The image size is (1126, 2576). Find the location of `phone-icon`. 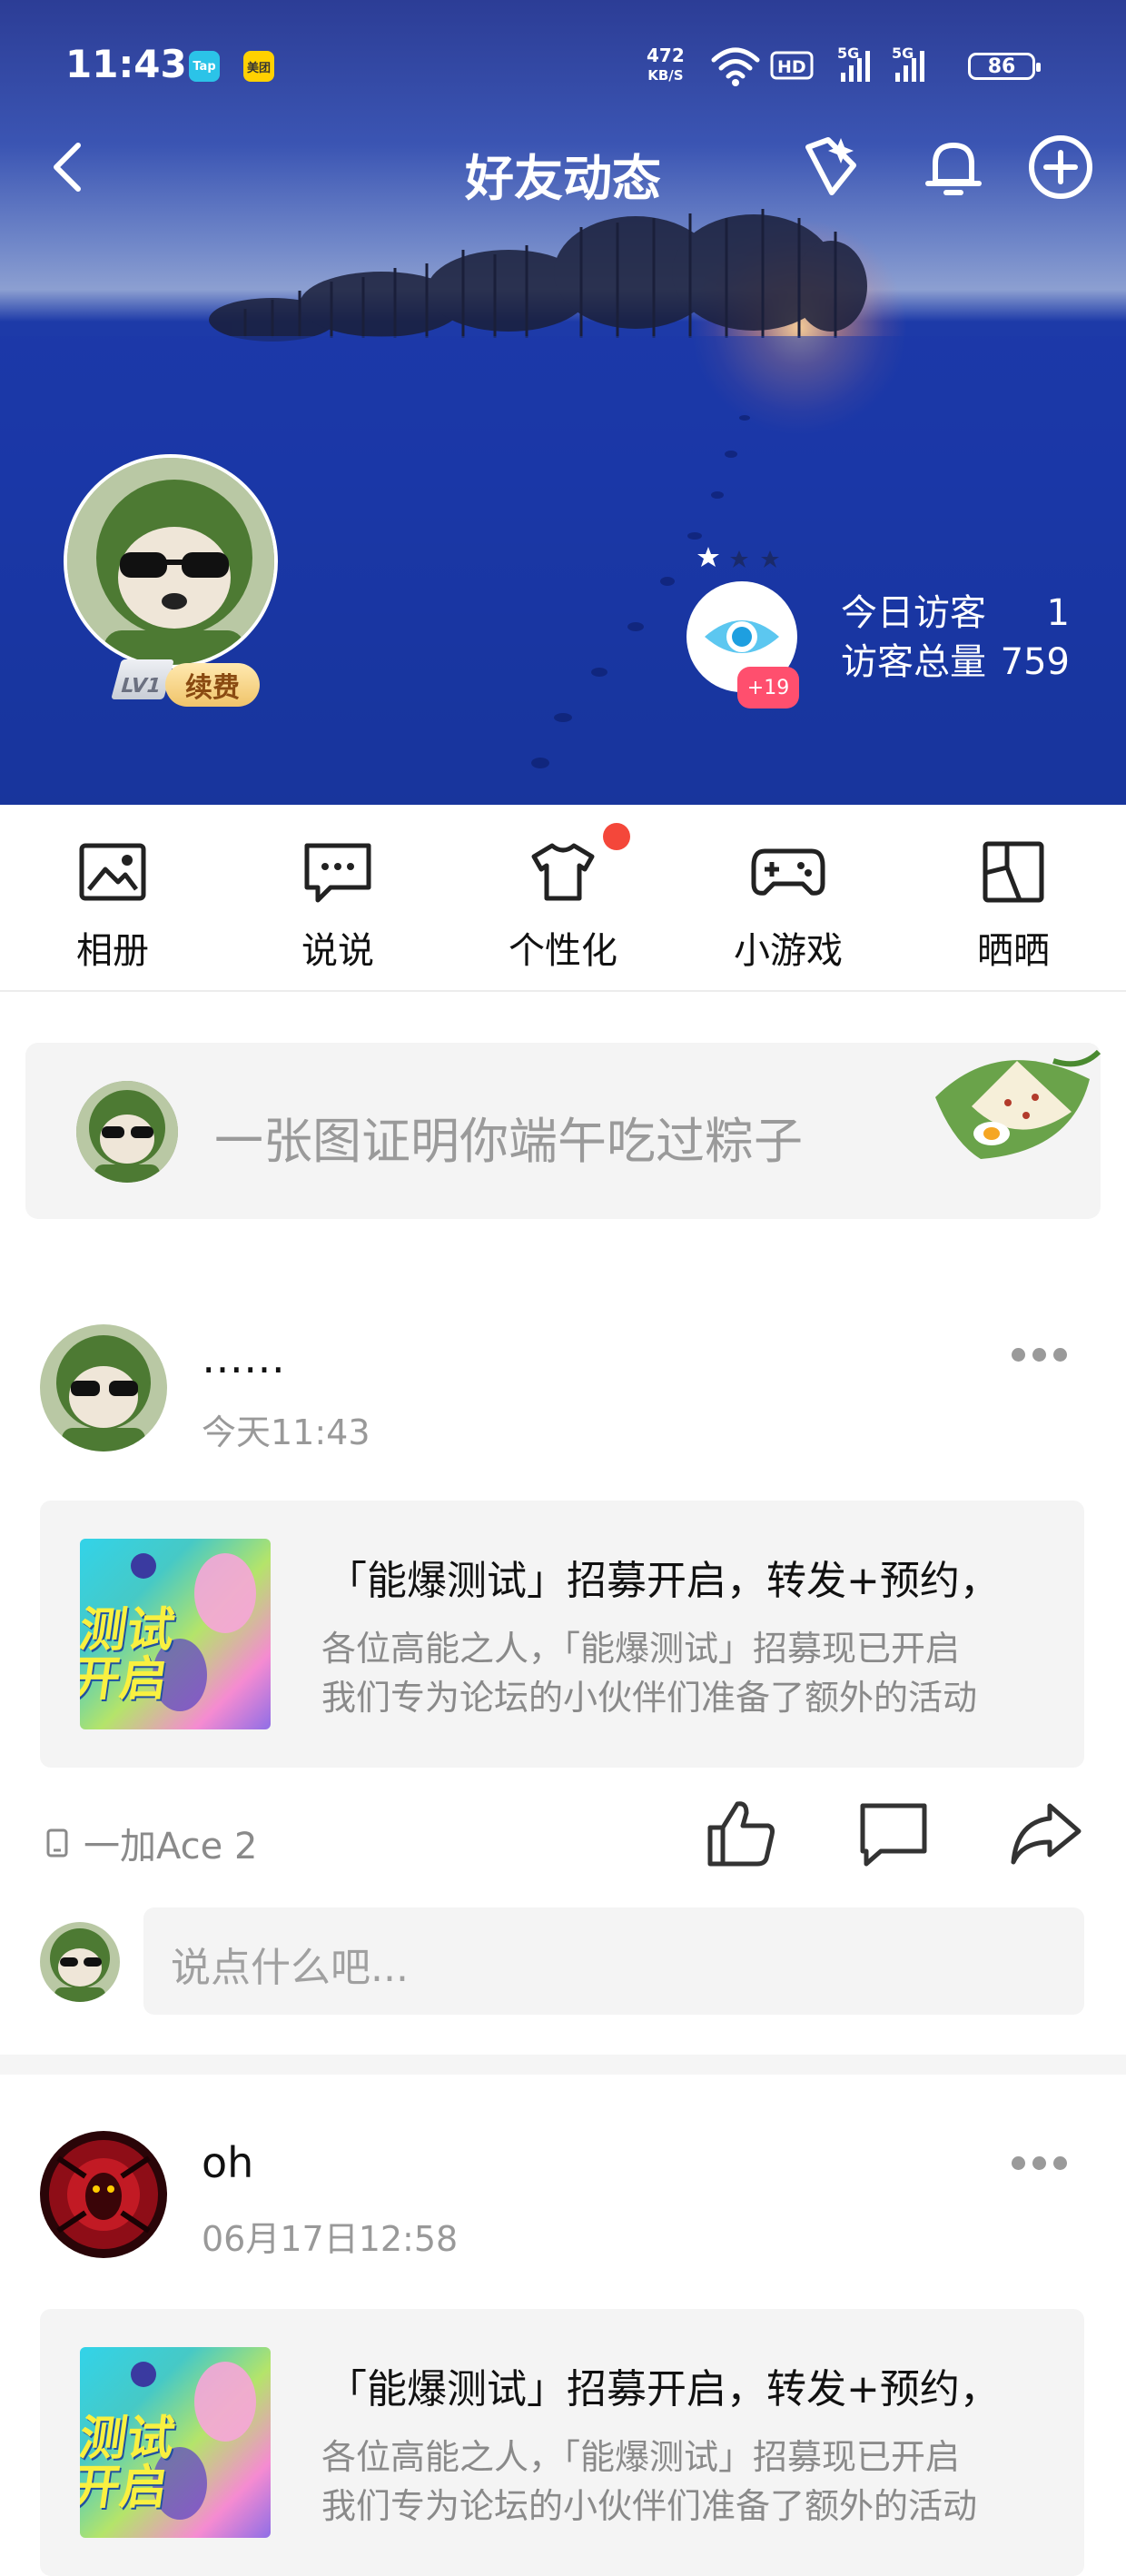

phone-icon is located at coordinates (57, 1843).